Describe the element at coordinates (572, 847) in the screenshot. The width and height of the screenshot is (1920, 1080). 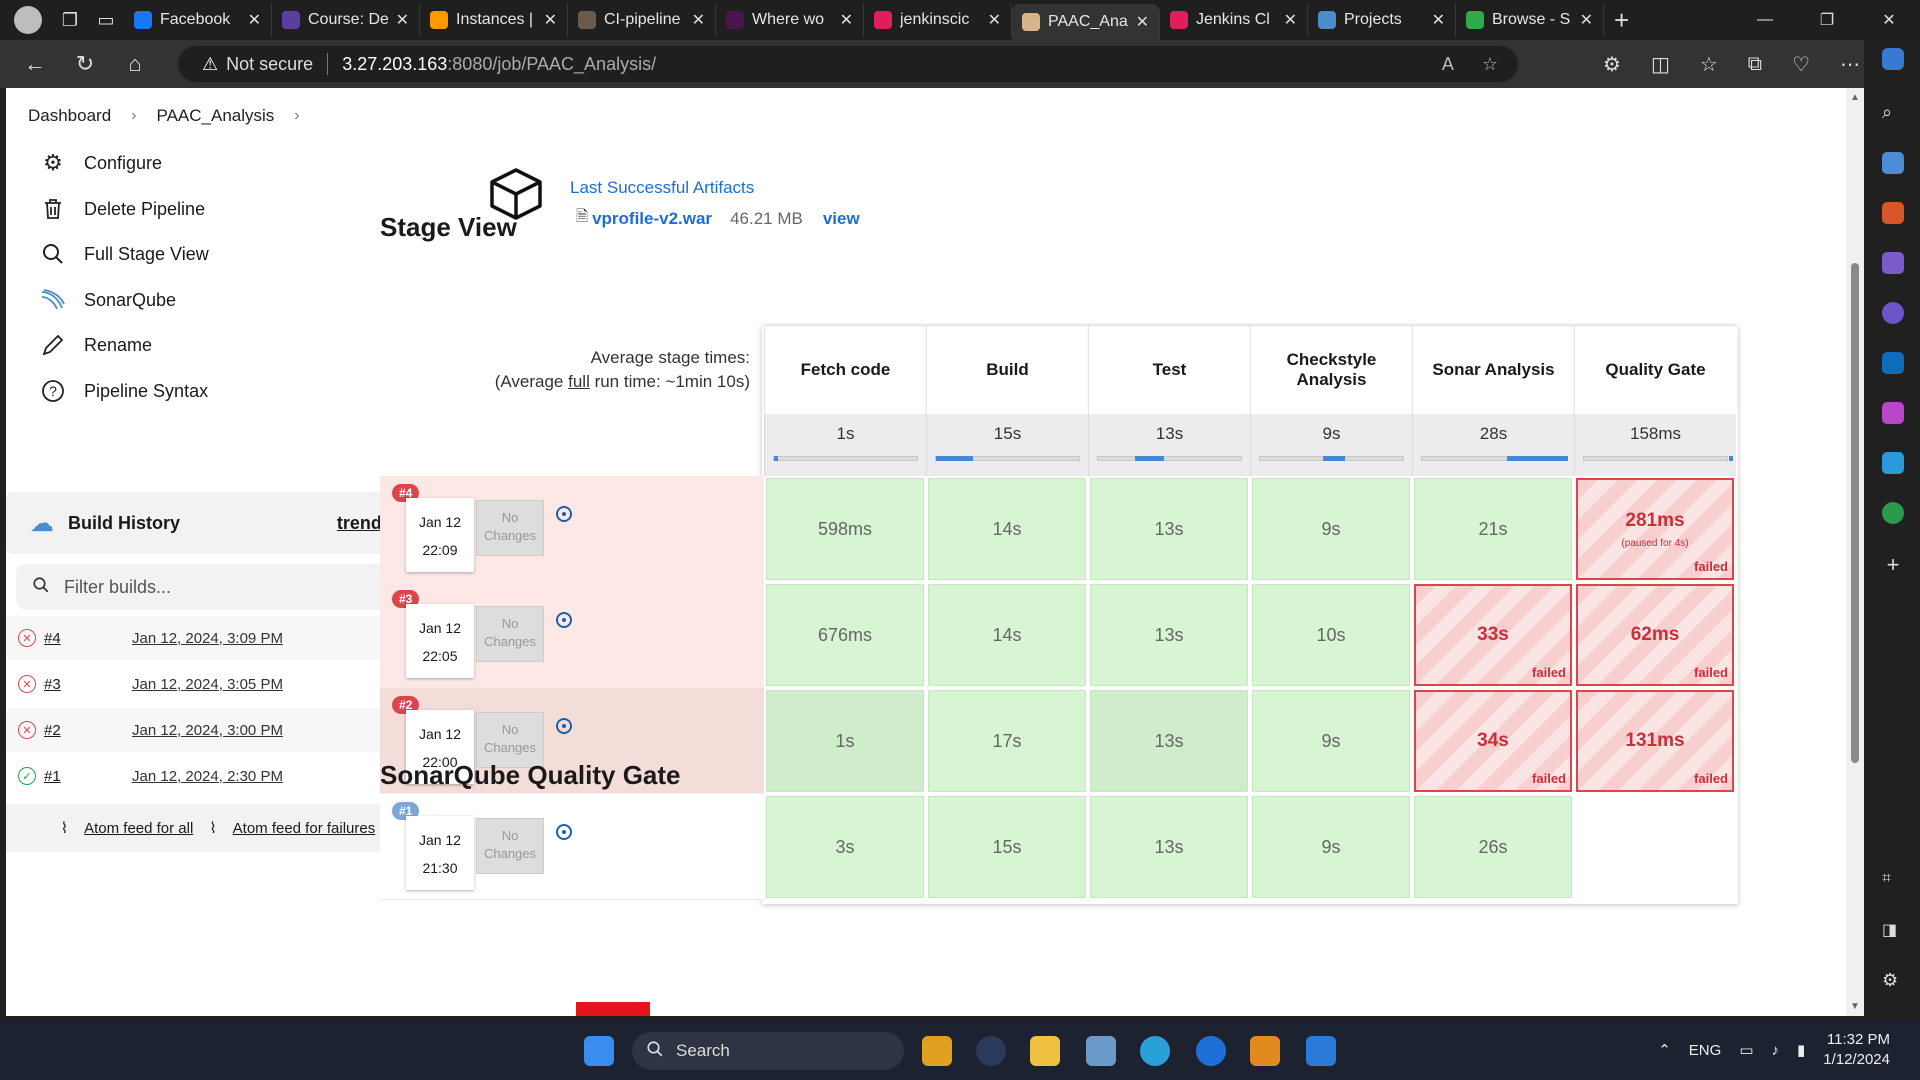
I see `run-row-header: #1 Jan 12 21:30 No Changes` at that location.